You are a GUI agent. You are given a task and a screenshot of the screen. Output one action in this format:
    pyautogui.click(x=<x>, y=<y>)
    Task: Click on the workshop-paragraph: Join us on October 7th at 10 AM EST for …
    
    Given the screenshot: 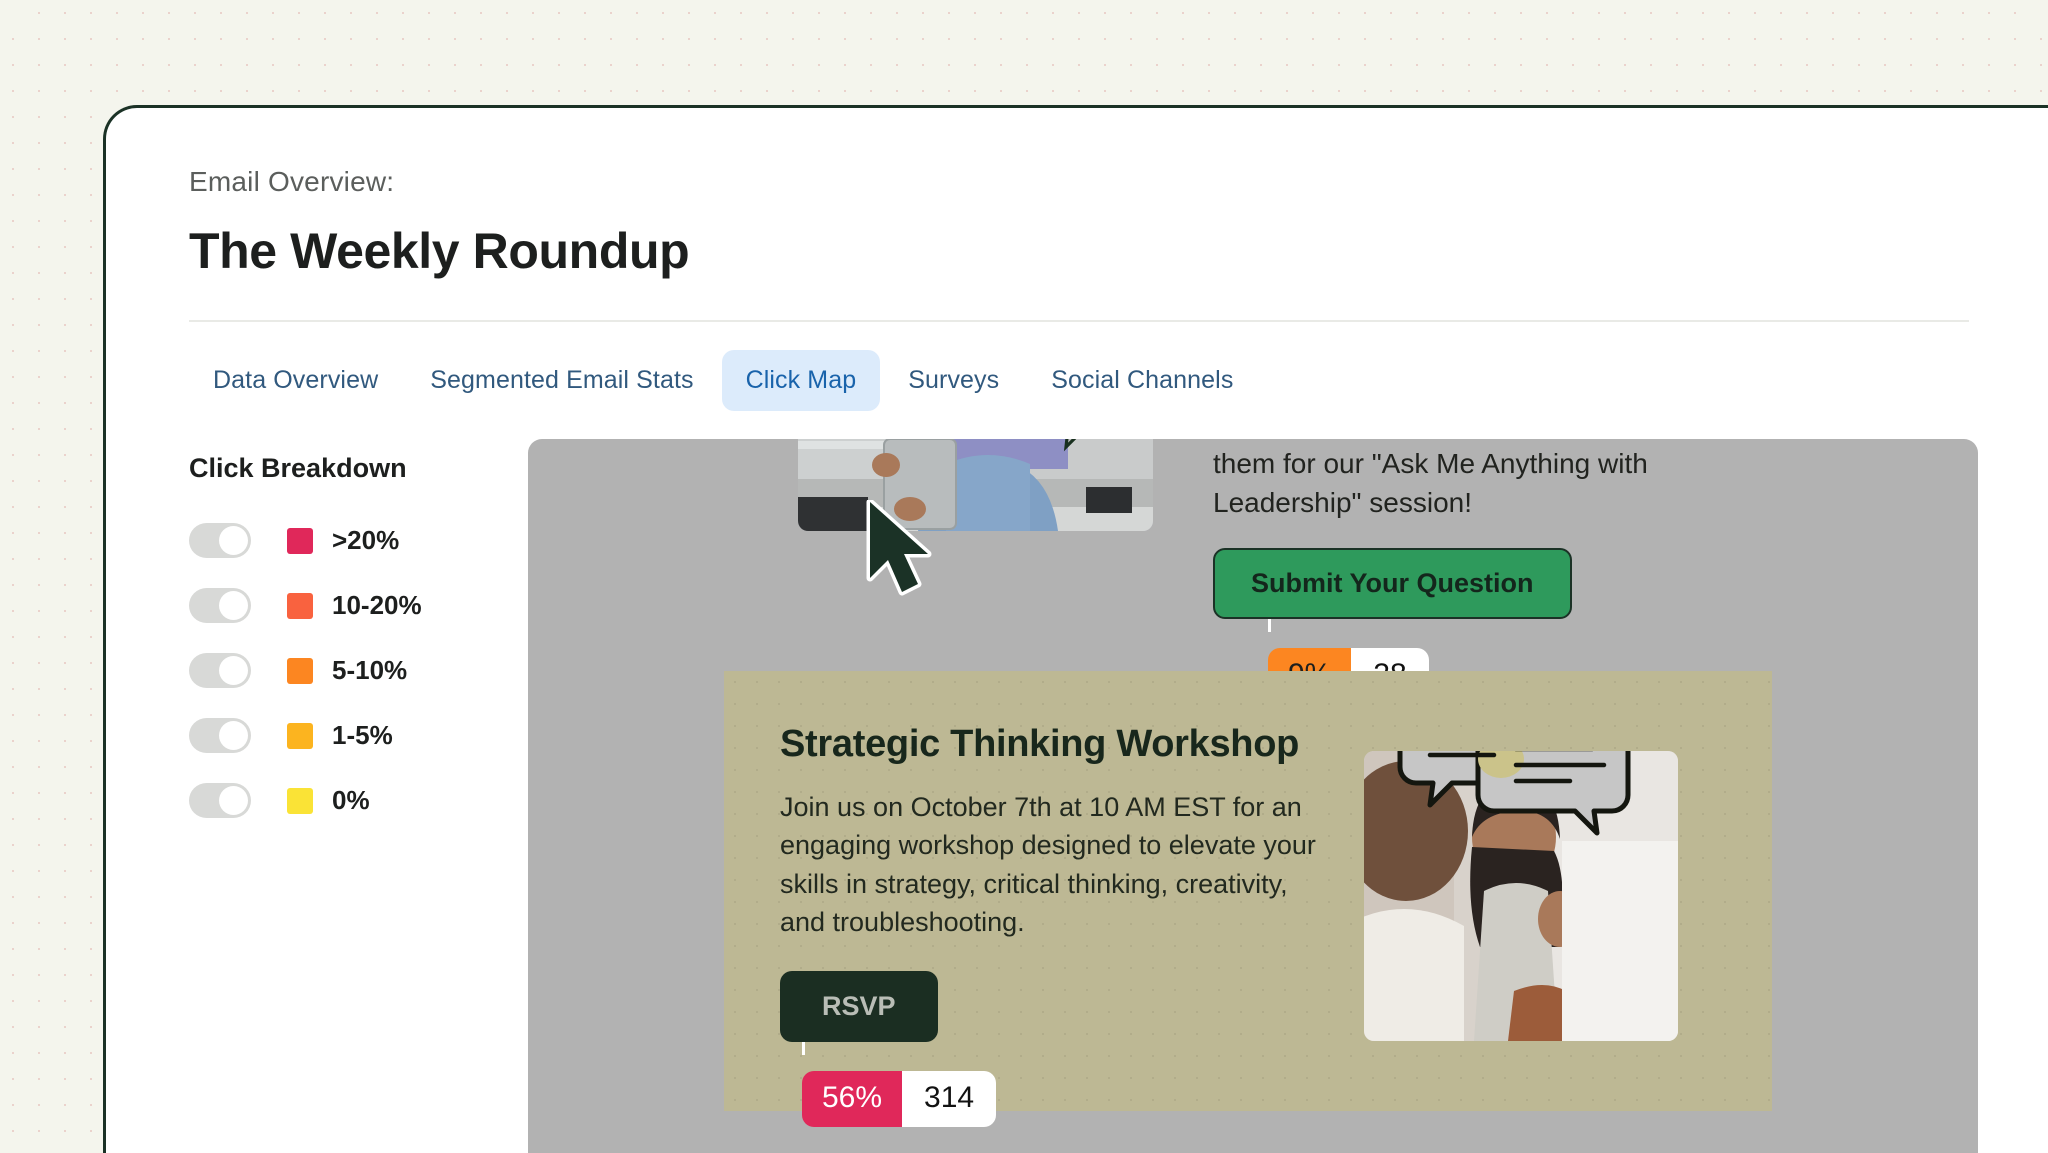 What is the action you would take?
    pyautogui.click(x=1048, y=864)
    